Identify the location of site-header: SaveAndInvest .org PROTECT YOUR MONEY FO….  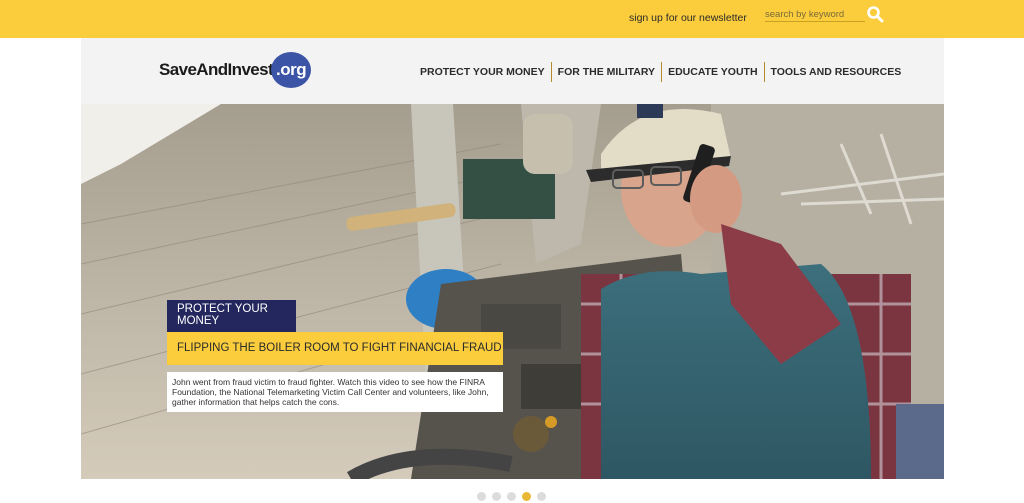
(512, 71).